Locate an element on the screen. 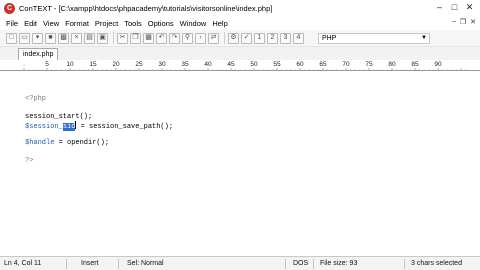  cursor-position: Ln 4, Col 11 is located at coordinates (23, 263).